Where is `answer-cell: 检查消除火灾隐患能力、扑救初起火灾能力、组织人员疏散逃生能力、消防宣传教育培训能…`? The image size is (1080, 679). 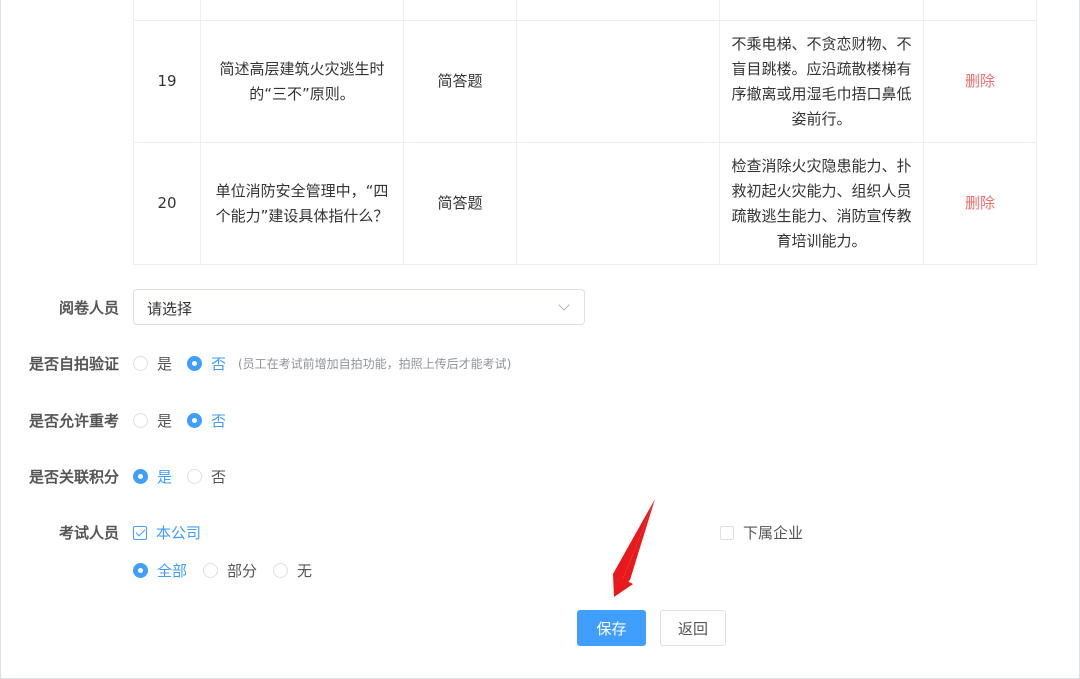 answer-cell: 检查消除火灾隐患能力、扑救初起火灾能力、组织人员疏散逃生能力、消防宣传教育培训能… is located at coordinates (821, 203).